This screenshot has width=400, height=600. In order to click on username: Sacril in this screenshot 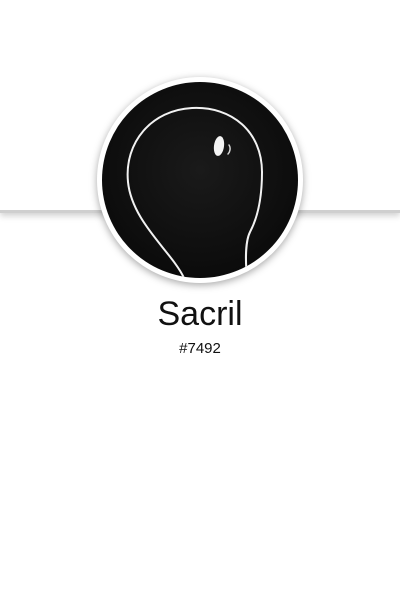, I will do `click(200, 314)`.